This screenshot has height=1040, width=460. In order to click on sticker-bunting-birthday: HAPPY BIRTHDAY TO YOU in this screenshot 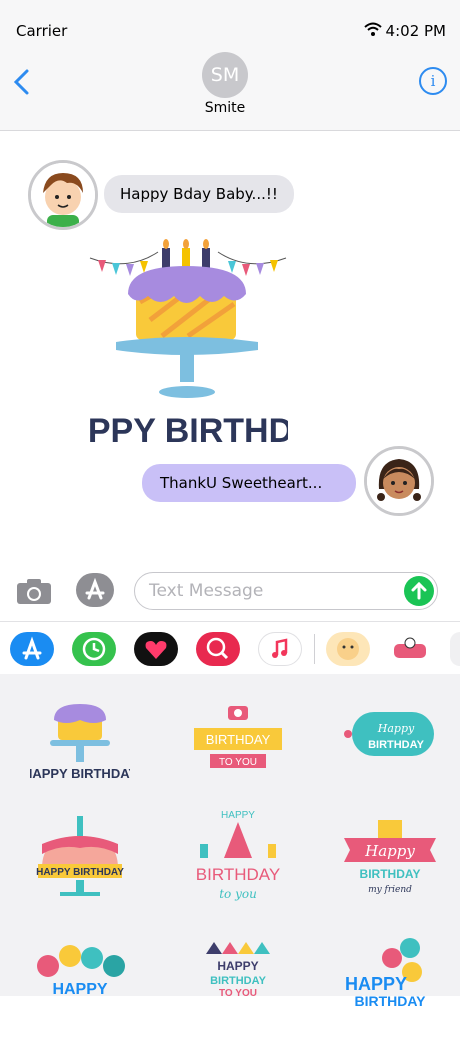, I will do `click(238, 986)`.